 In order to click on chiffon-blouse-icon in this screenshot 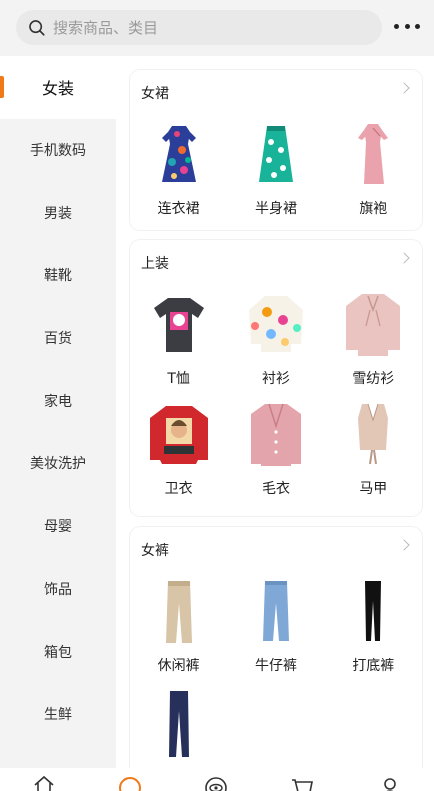, I will do `click(373, 325)`.